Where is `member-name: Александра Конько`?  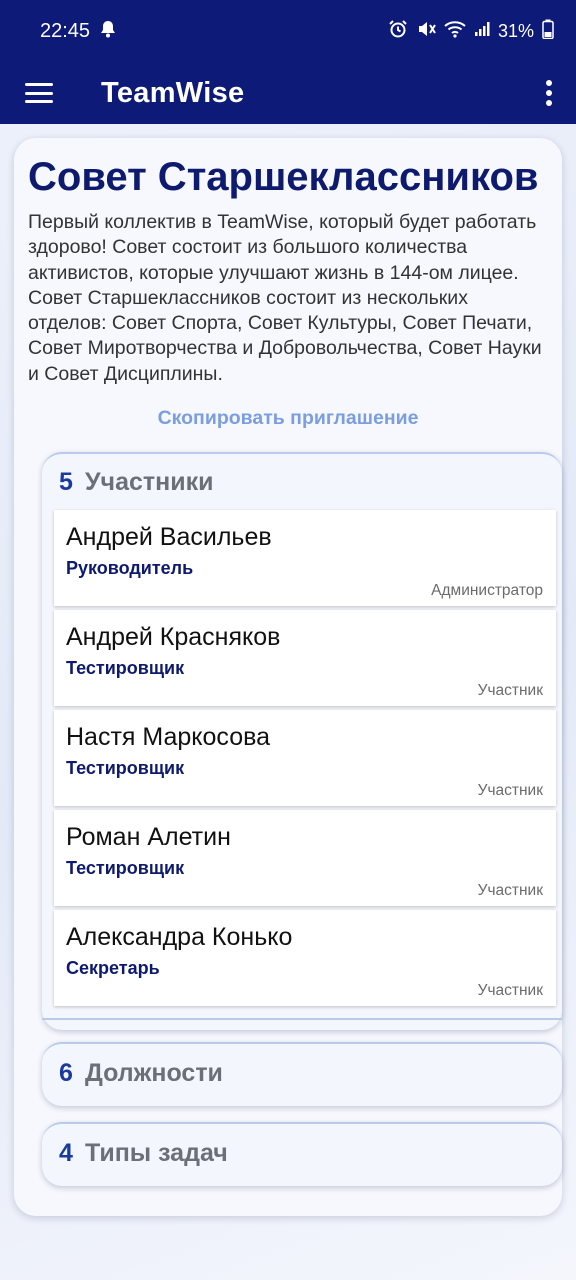 member-name: Александра Конько is located at coordinates (179, 937).